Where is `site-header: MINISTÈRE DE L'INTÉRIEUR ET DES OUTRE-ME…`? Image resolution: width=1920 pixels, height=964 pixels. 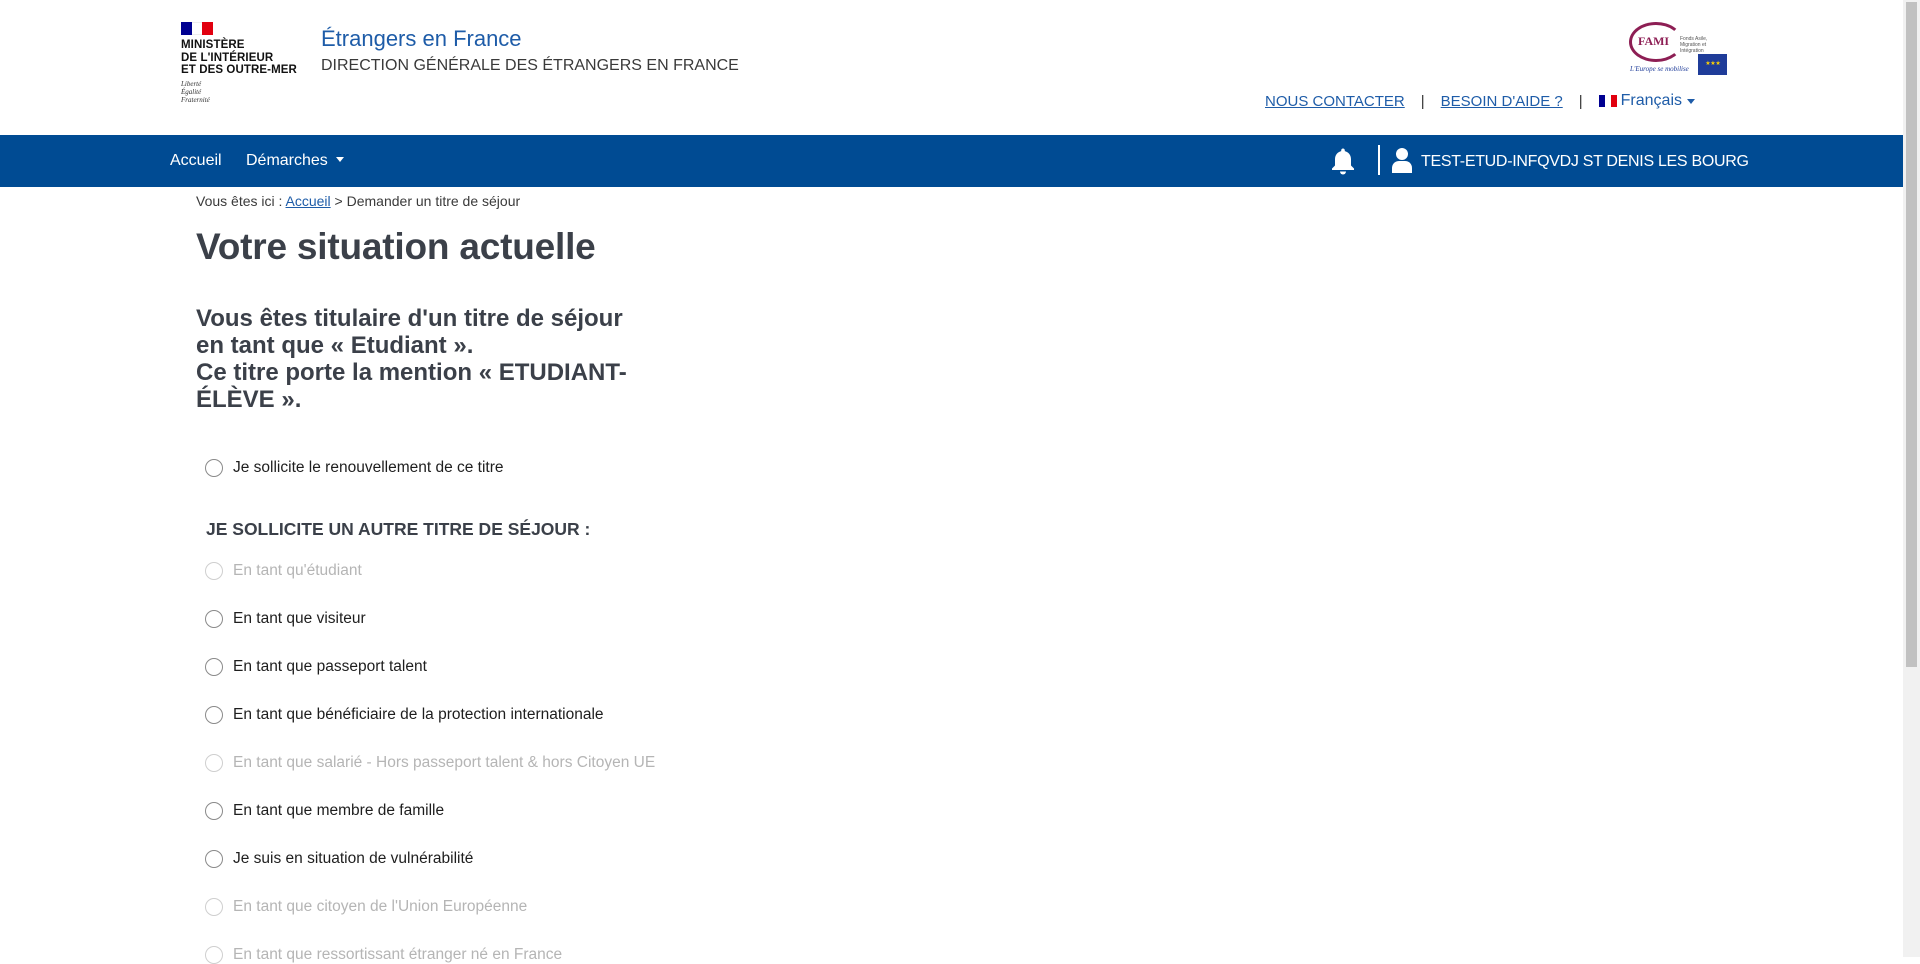
site-header: MINISTÈRE DE L'INTÉRIEUR ET DES OUTRE-ME… is located at coordinates (951, 67).